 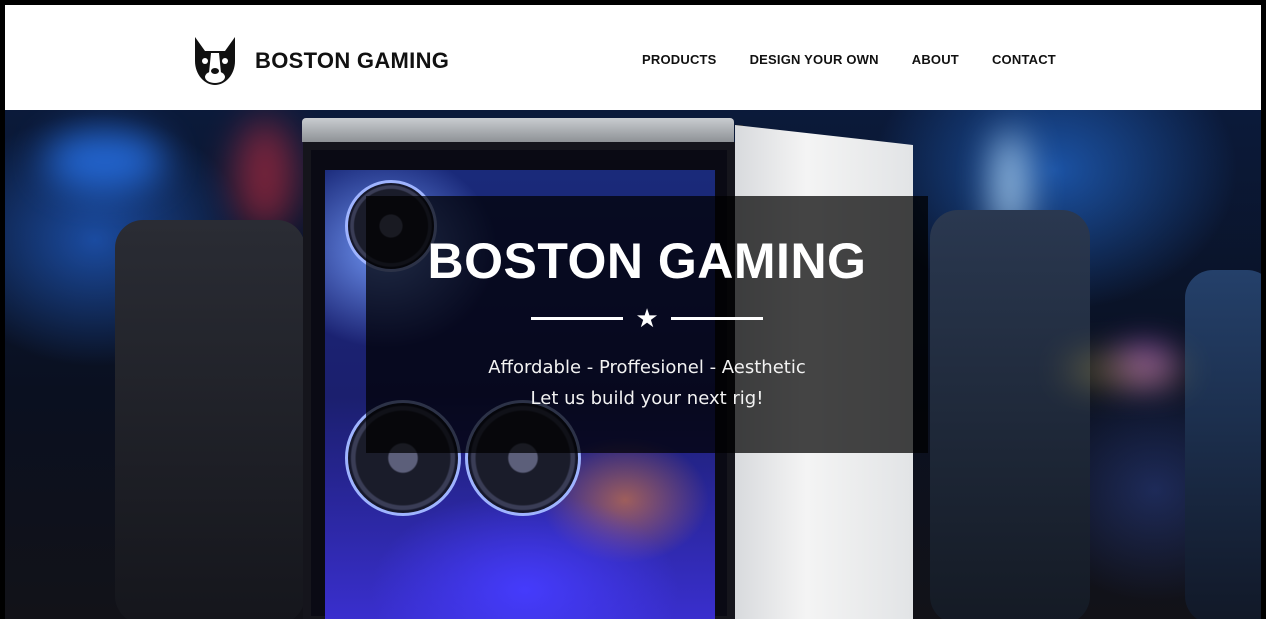 I want to click on desk-light, so click(x=1125, y=370).